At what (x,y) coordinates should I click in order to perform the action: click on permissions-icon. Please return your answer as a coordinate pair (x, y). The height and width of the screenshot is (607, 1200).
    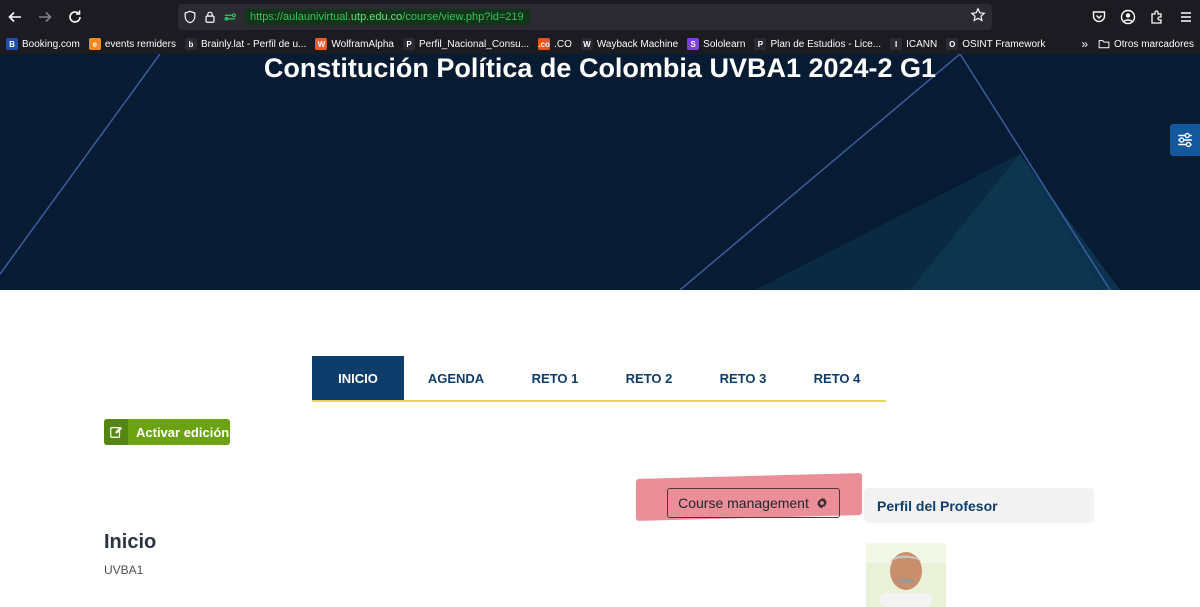
    Looking at the image, I should click on (230, 17).